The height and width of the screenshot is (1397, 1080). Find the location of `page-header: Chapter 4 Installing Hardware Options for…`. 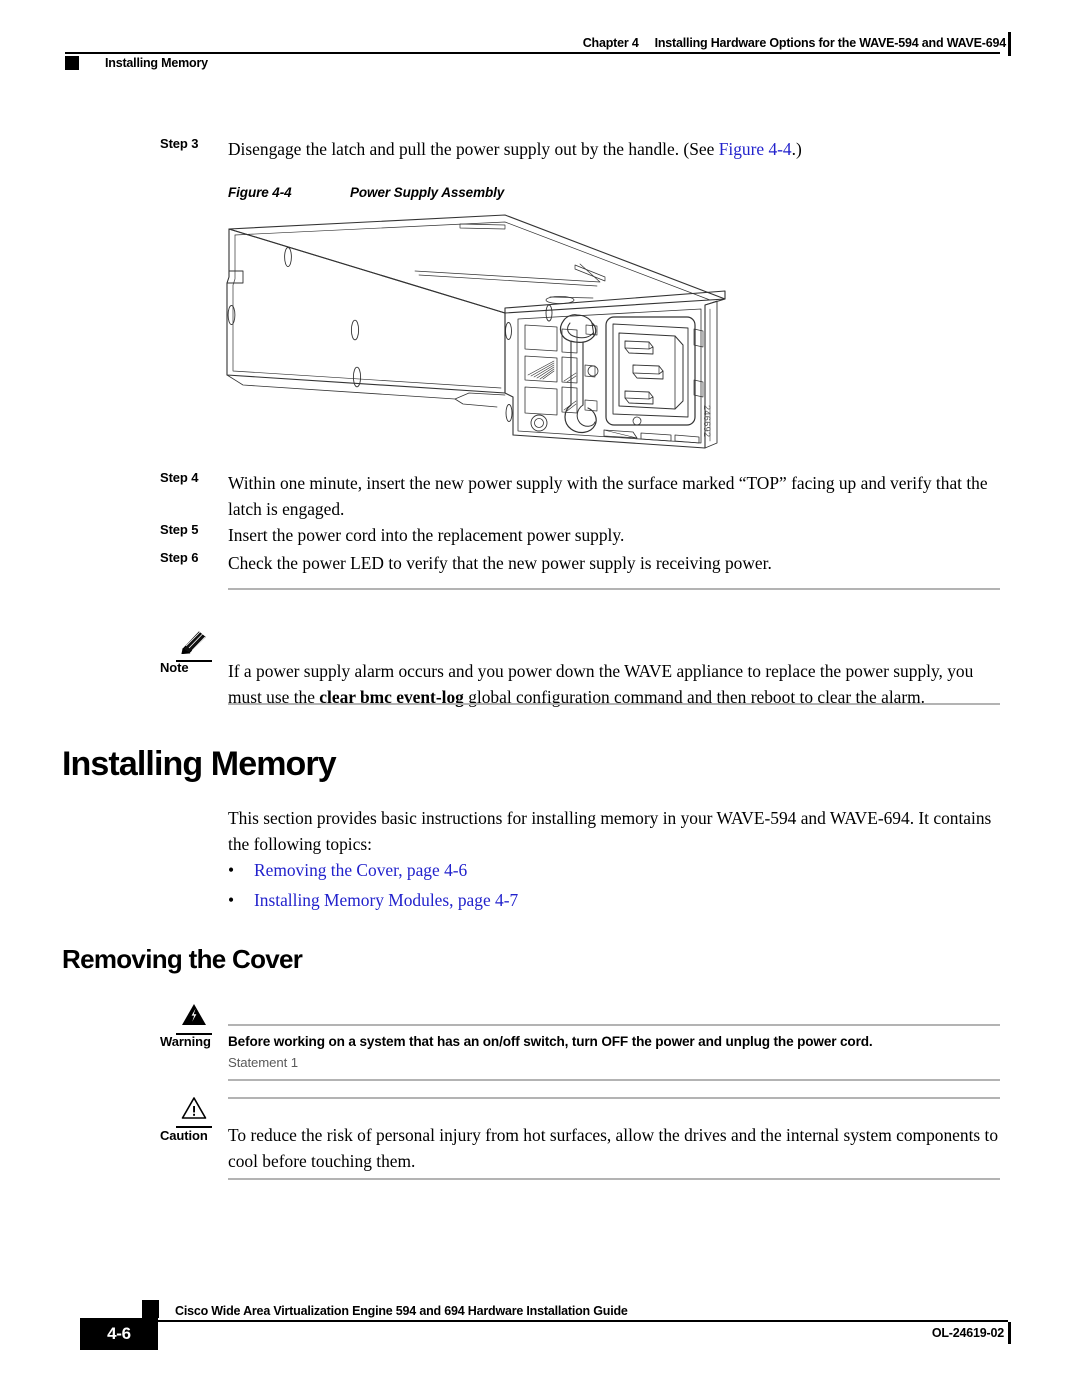

page-header: Chapter 4 Installing Hardware Options for… is located at coordinates (540, 45).